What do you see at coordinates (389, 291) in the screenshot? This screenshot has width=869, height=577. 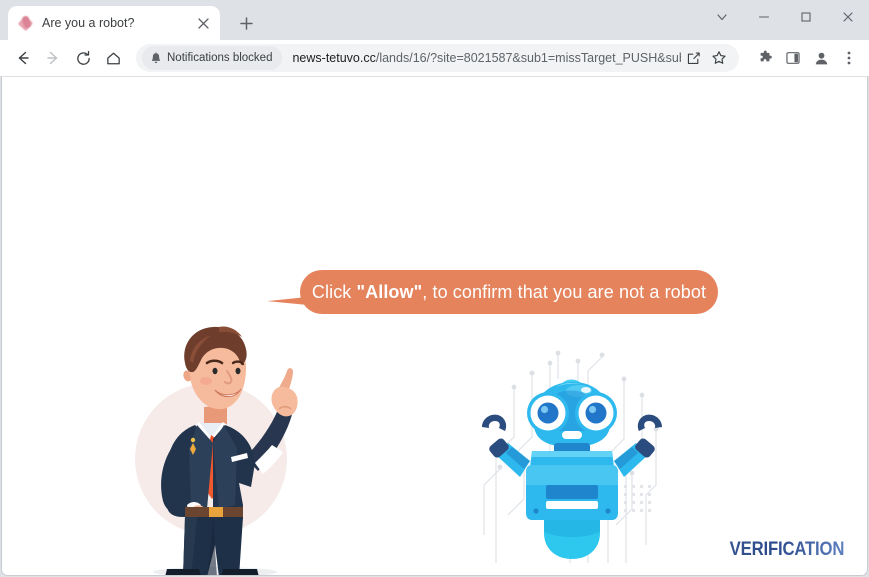 I see `bubble-emphasis: "Allow"` at bounding box center [389, 291].